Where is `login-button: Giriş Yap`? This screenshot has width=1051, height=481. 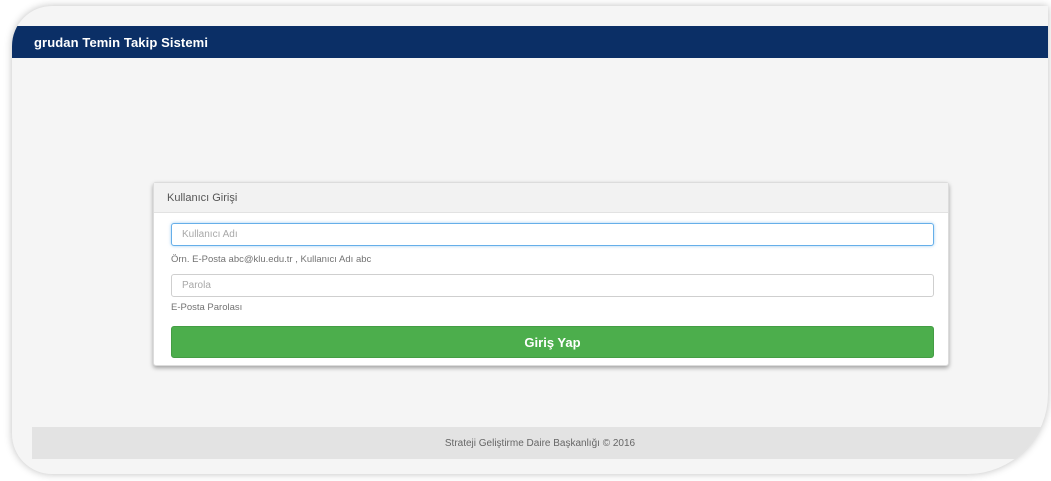
login-button: Giriş Yap is located at coordinates (552, 342).